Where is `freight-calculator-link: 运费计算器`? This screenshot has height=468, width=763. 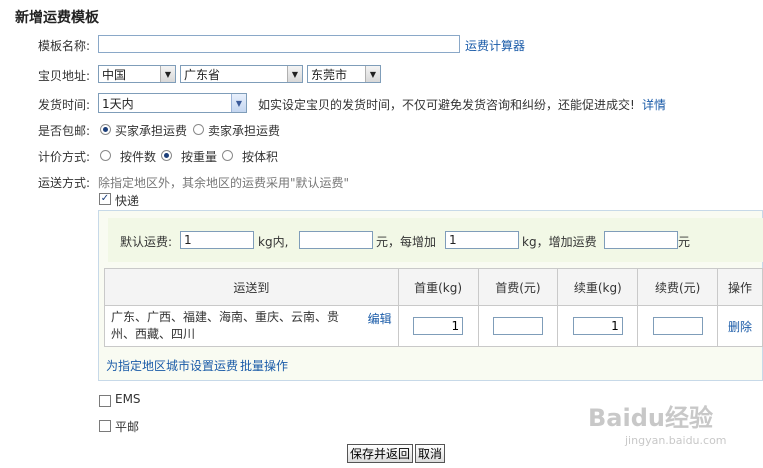 freight-calculator-link: 运费计算器 is located at coordinates (495, 45).